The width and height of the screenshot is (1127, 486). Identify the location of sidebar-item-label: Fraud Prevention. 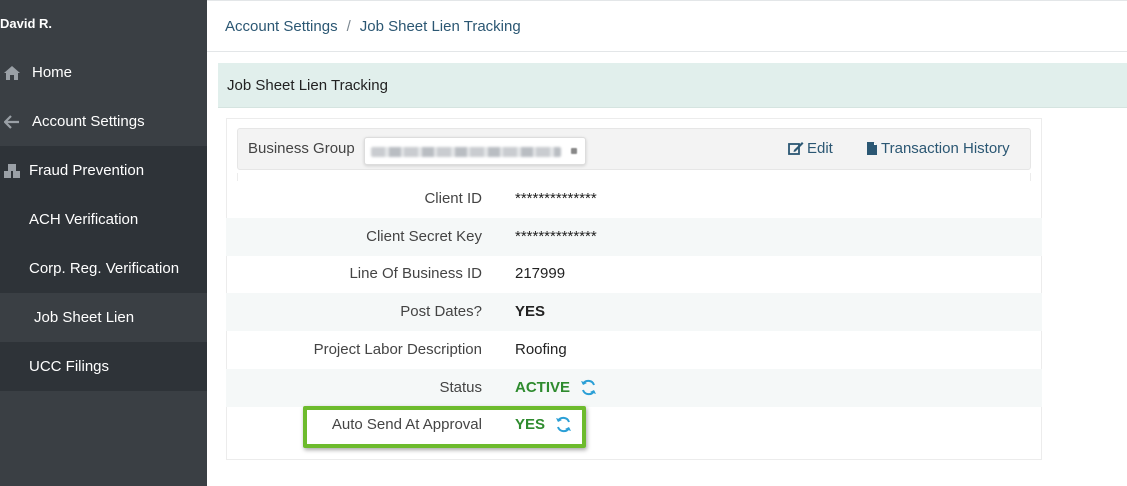
(87, 170).